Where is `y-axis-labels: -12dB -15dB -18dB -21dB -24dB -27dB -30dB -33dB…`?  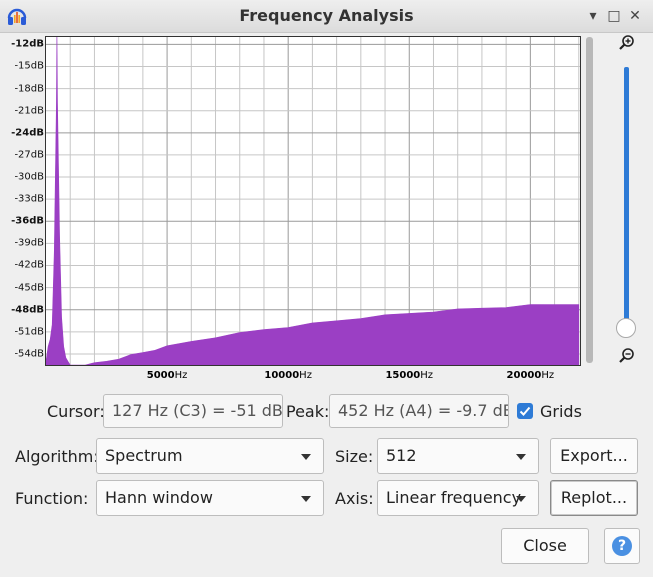
y-axis-labels: -12dB -15dB -18dB -21dB -24dB -27dB -30dB -33dB… is located at coordinates (27, 201).